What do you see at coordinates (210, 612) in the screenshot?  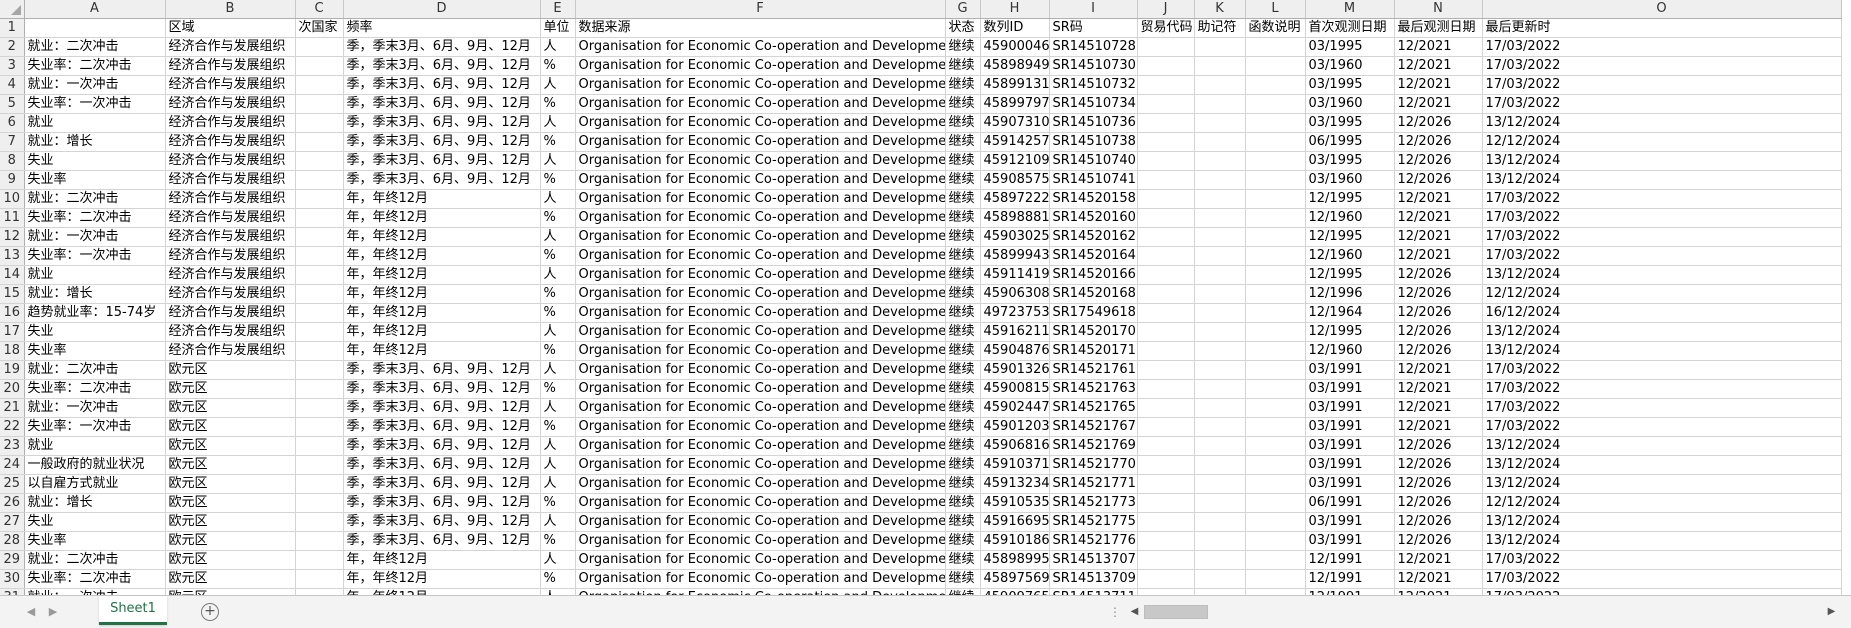 I see `plus-circle-icon: +` at bounding box center [210, 612].